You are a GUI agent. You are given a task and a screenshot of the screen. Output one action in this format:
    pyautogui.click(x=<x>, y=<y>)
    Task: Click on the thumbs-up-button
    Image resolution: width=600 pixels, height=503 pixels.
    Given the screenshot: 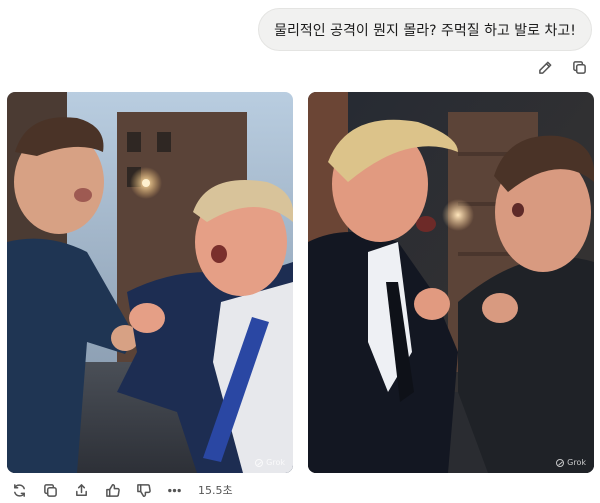 What is the action you would take?
    pyautogui.click(x=112, y=490)
    